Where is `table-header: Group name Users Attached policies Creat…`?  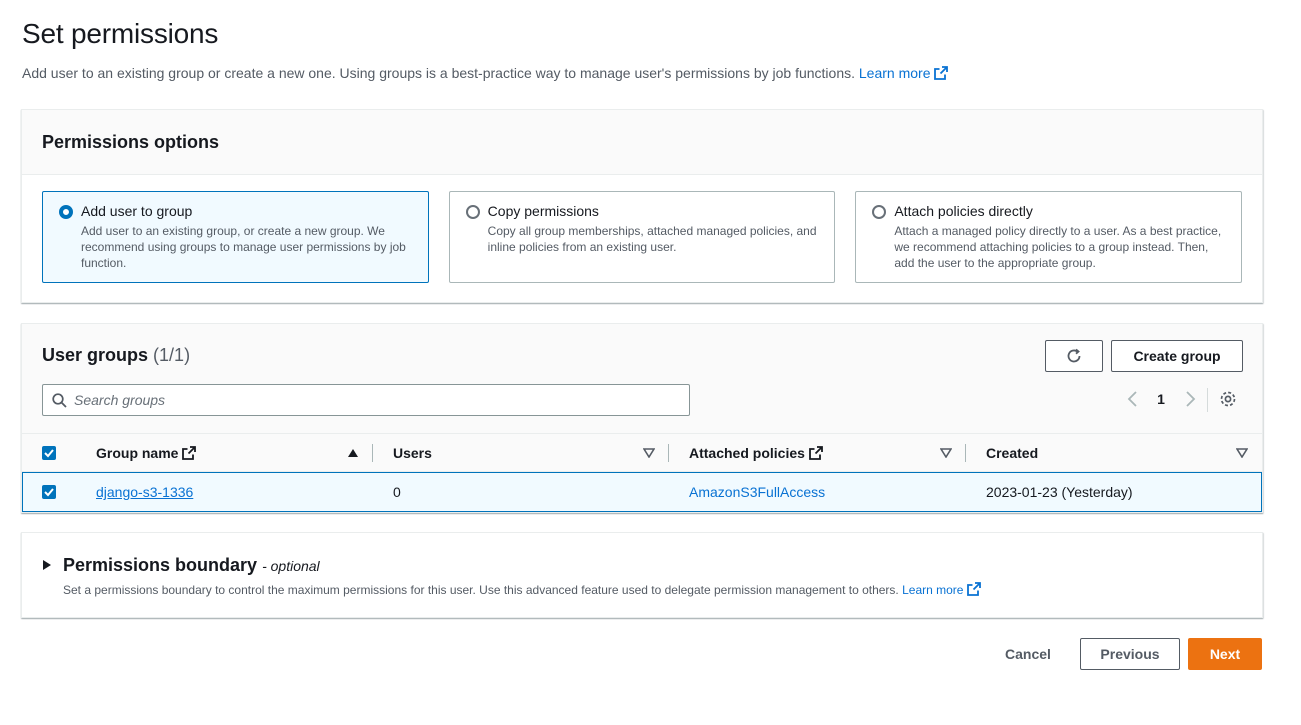
table-header: Group name Users Attached policies Creat… is located at coordinates (642, 452).